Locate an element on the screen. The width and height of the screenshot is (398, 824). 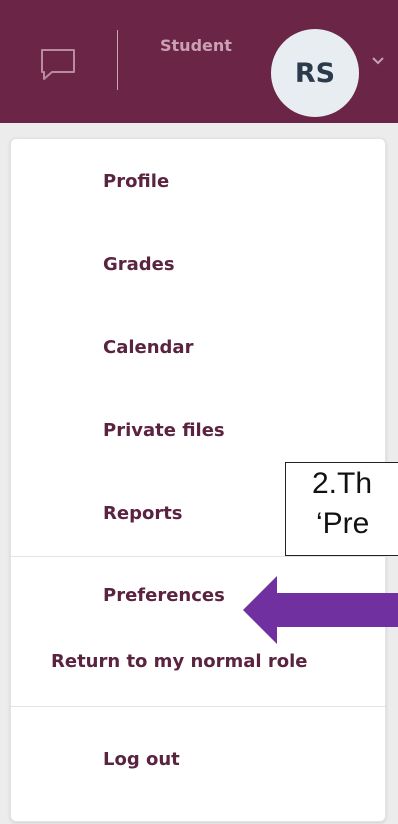
menu-item-log-out: Log out is located at coordinates (141, 759).